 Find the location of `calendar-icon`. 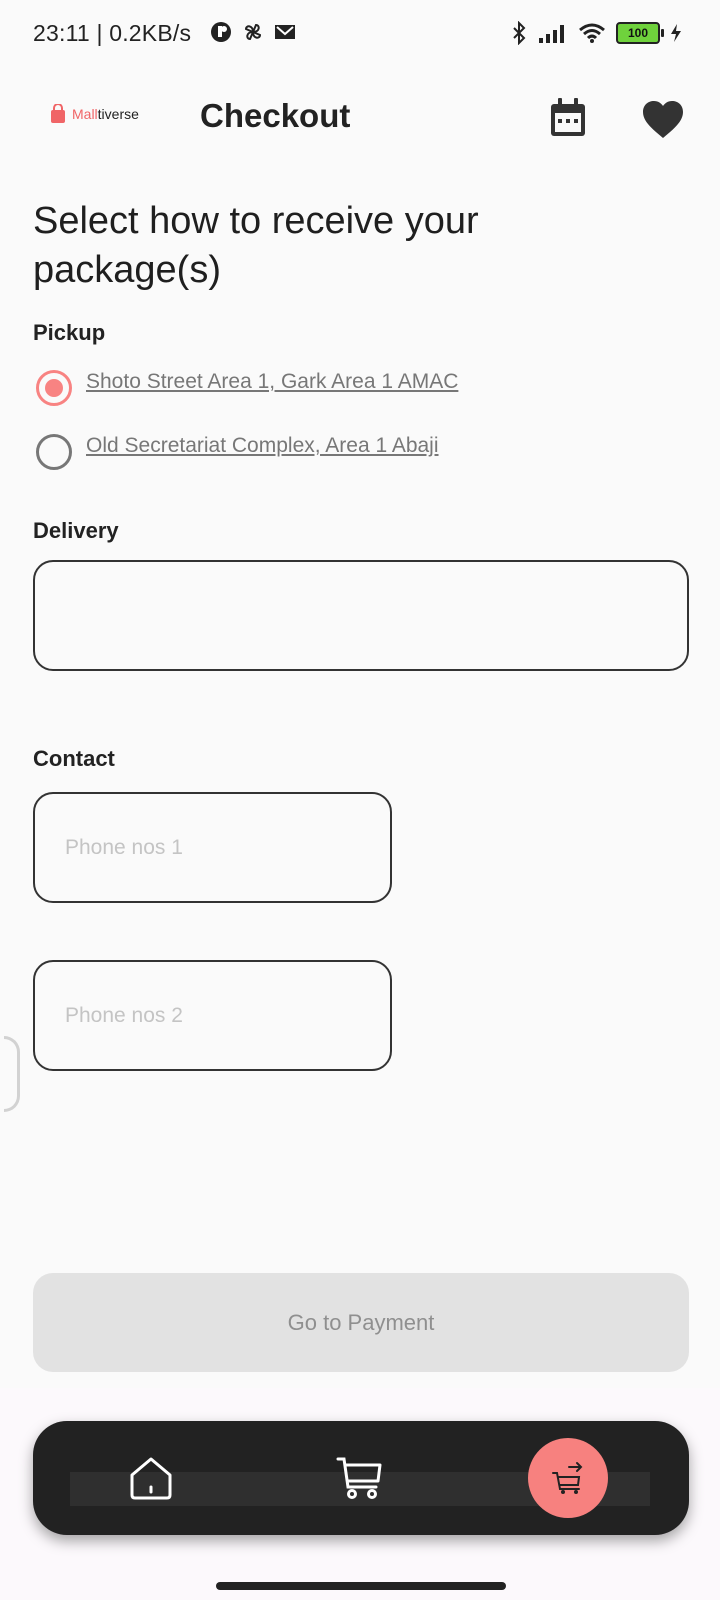

calendar-icon is located at coordinates (568, 117).